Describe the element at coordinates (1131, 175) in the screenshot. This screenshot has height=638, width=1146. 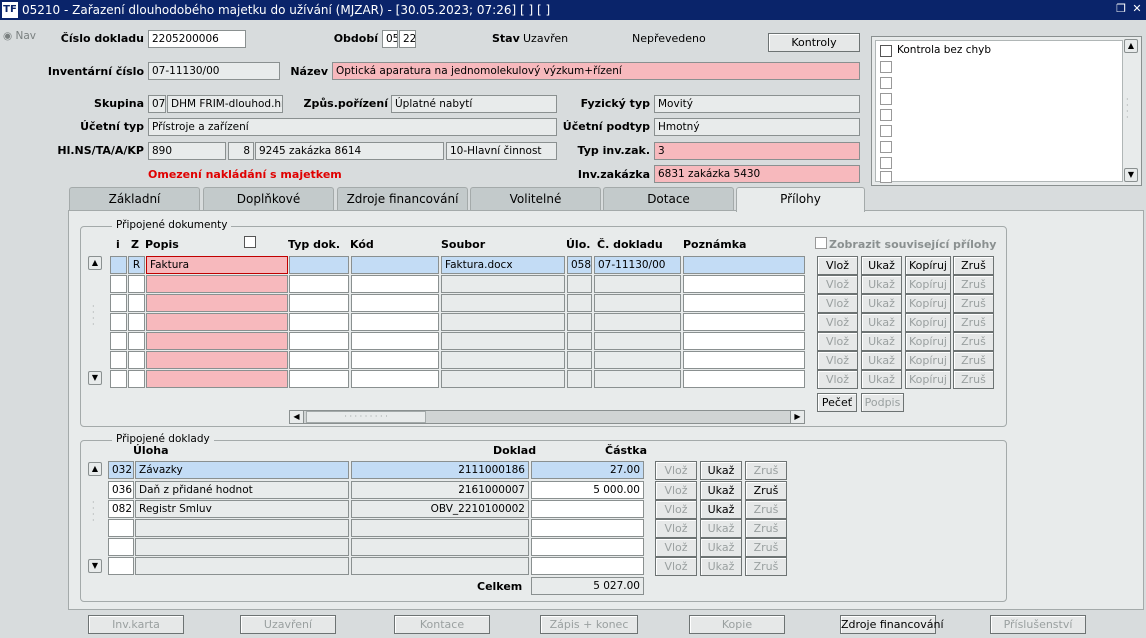
I see `scroll-down-icon: ▼` at that location.